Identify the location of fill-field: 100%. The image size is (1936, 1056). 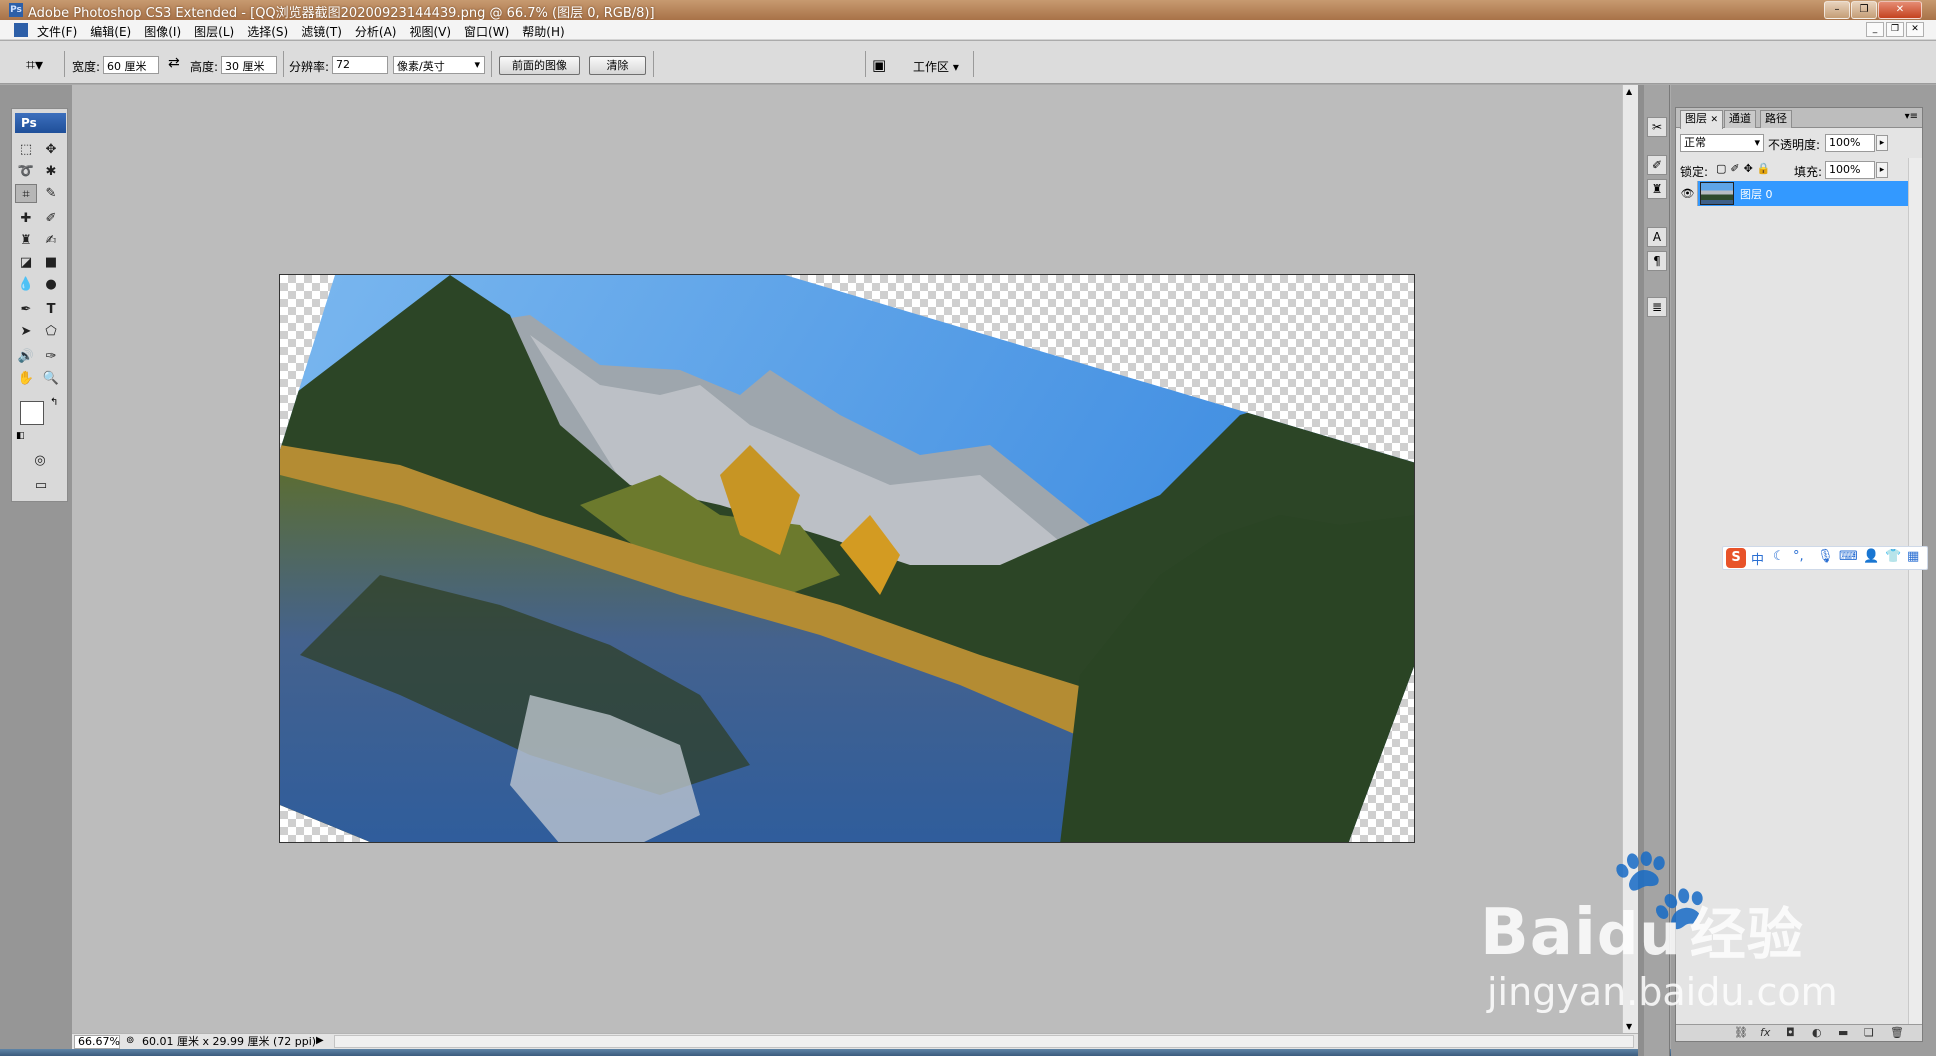
(1850, 170).